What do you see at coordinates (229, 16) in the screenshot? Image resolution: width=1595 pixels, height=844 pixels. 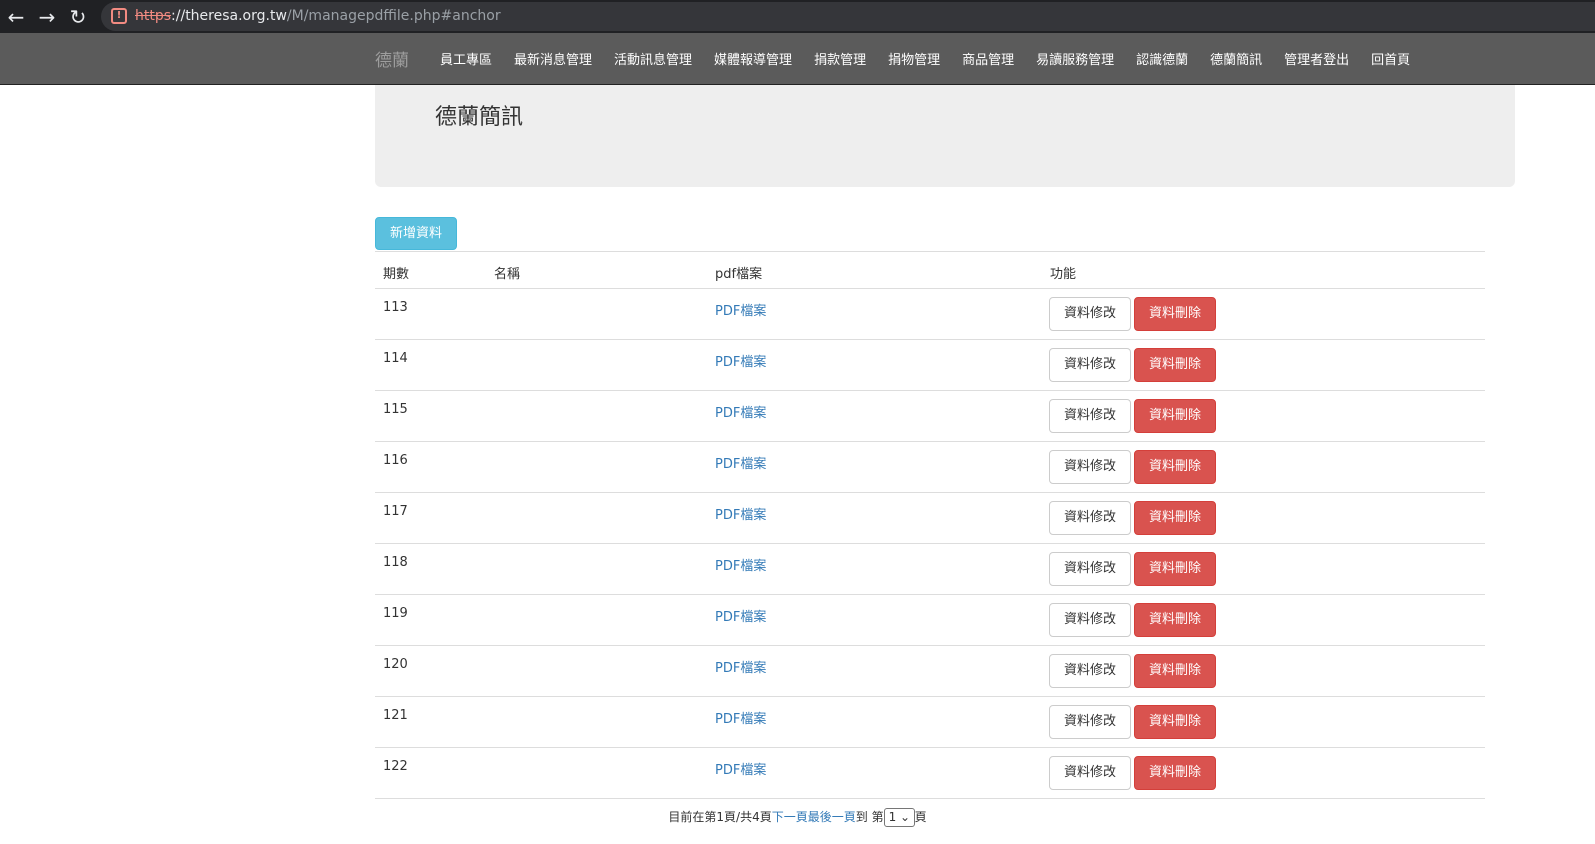 I see `url-host: ://theresa.org.tw` at bounding box center [229, 16].